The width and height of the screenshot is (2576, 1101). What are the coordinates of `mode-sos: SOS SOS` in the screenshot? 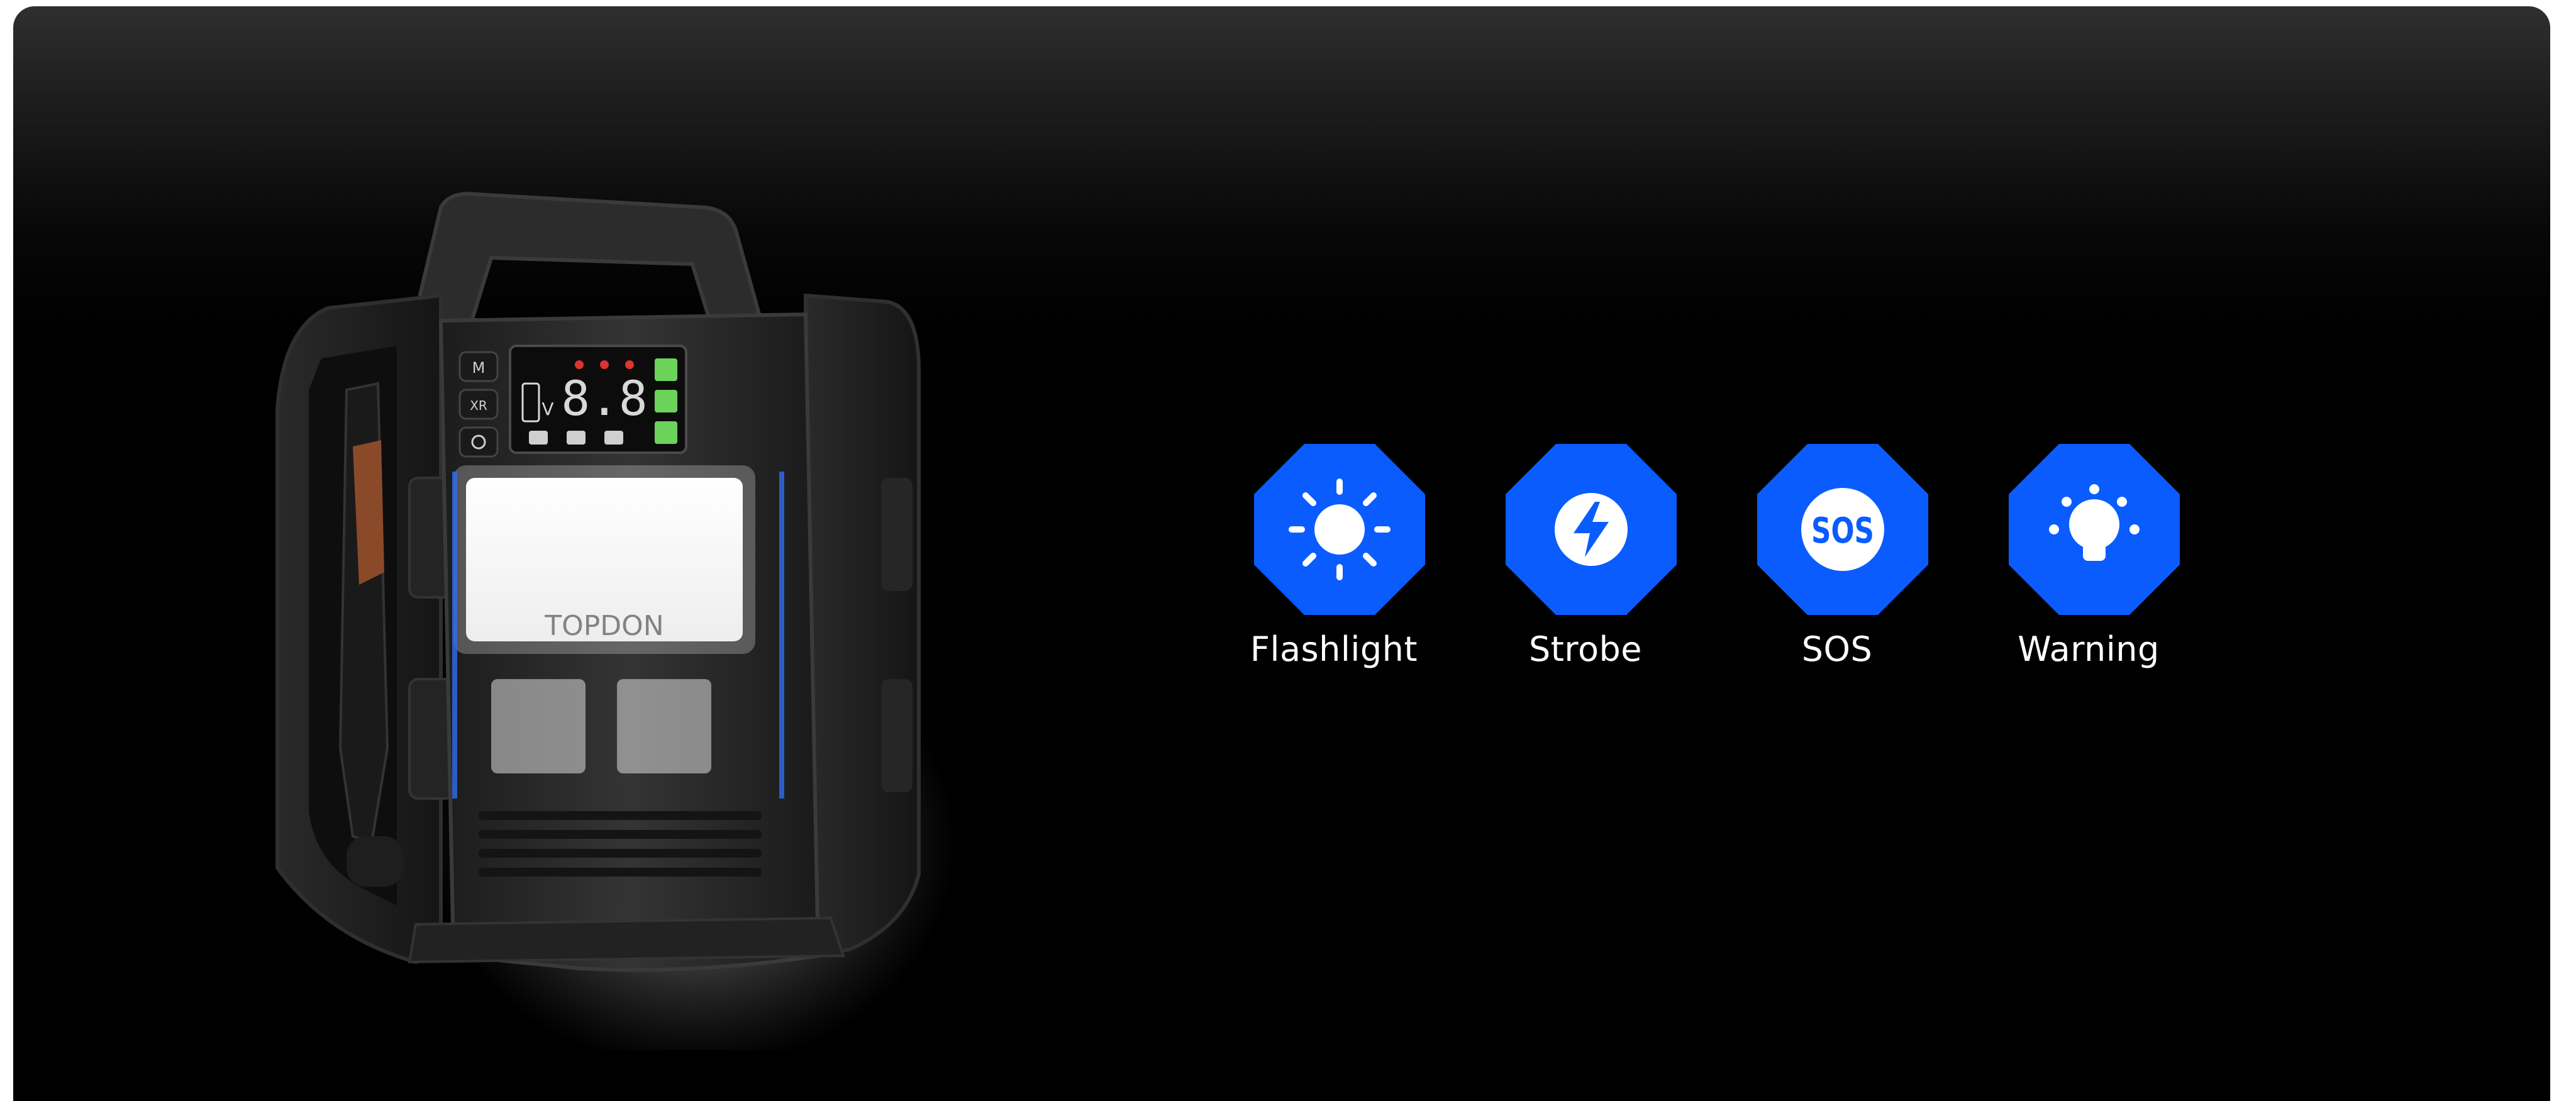 It's located at (1837, 570).